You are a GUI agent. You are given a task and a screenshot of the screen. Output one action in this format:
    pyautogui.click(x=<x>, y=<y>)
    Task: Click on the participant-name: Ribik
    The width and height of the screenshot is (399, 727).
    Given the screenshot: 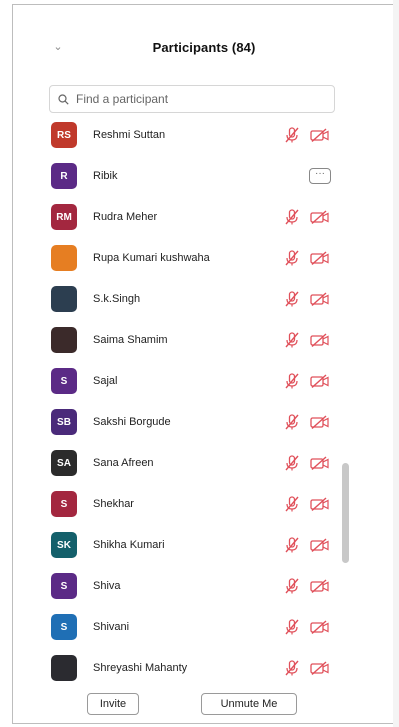 What is the action you would take?
    pyautogui.click(x=105, y=176)
    